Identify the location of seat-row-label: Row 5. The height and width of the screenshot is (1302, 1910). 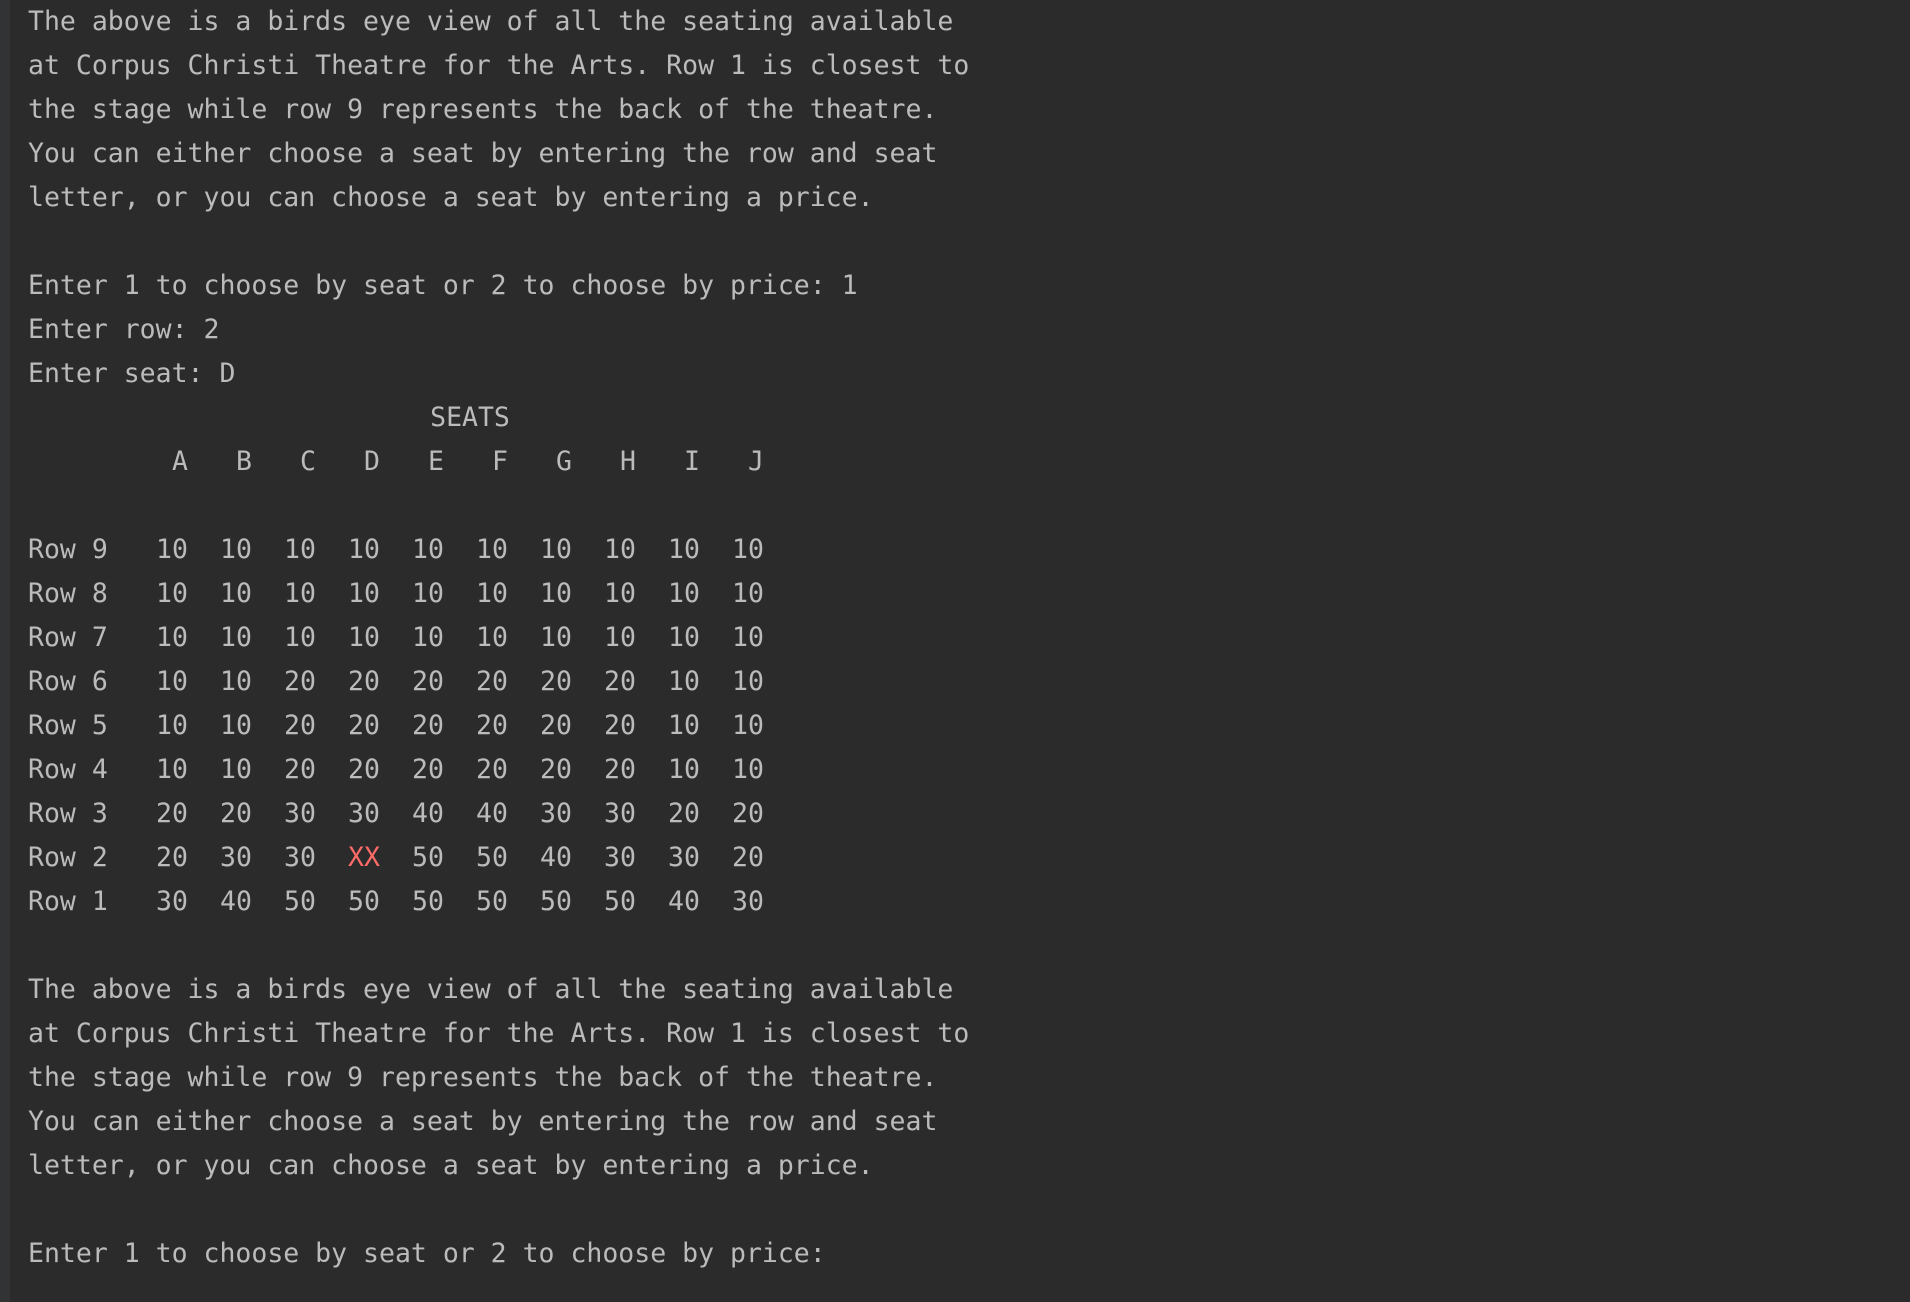
(68, 725).